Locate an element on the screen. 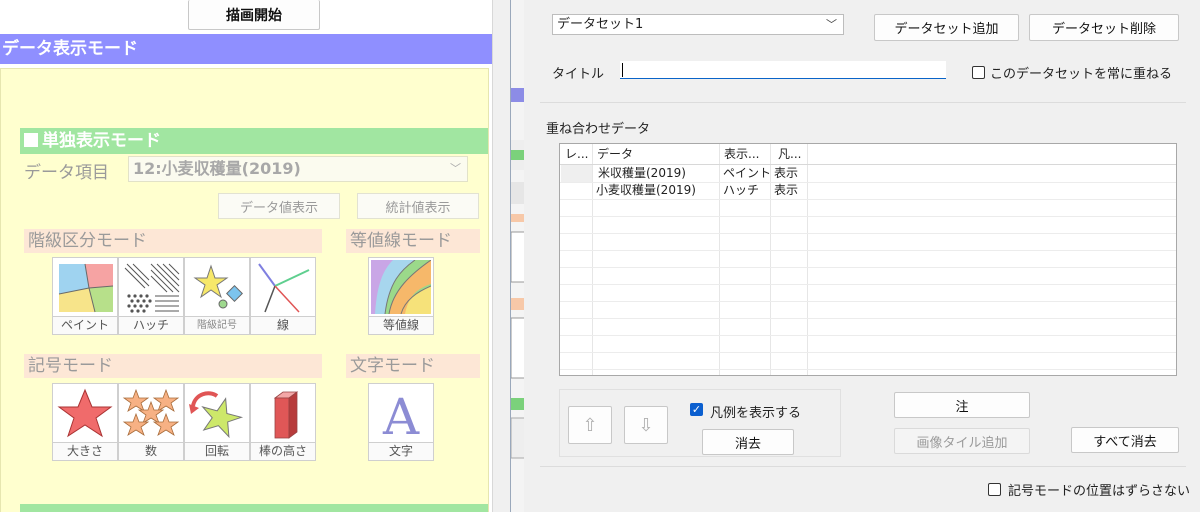  svg-text: A is located at coordinates (401, 414).